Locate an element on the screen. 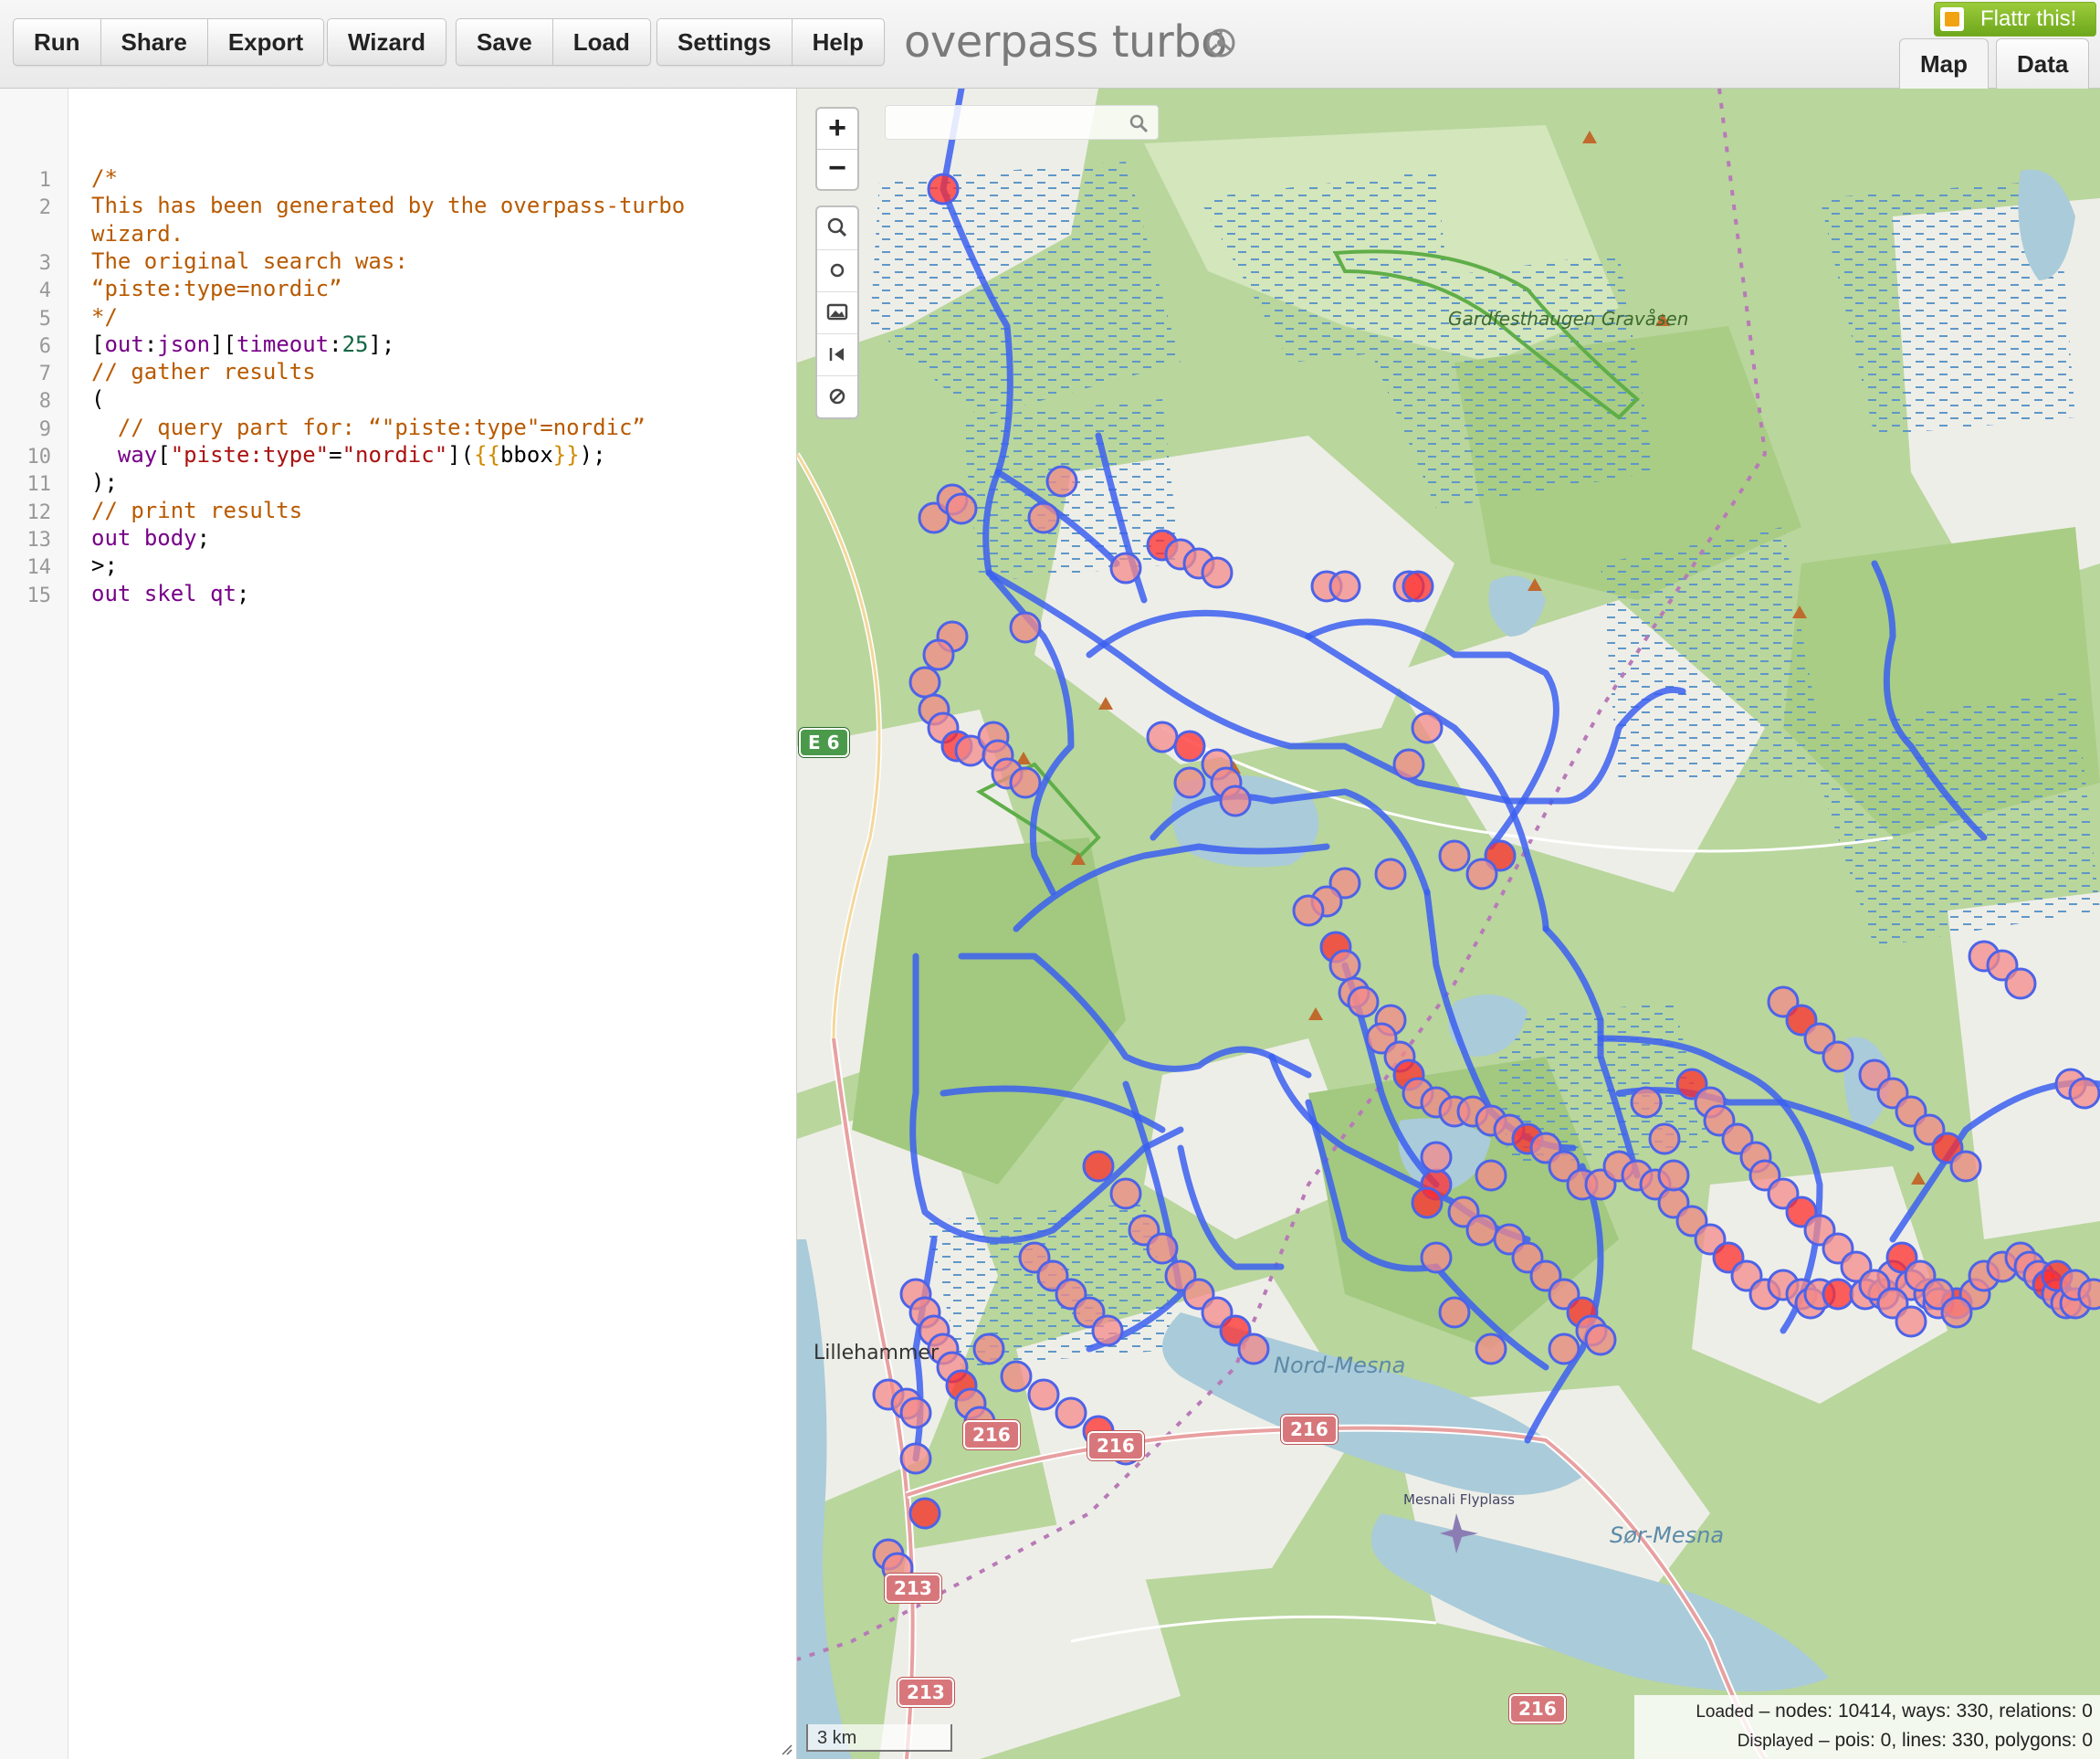 Image resolution: width=2100 pixels, height=1759 pixels. code-line: /* is located at coordinates (104, 178).